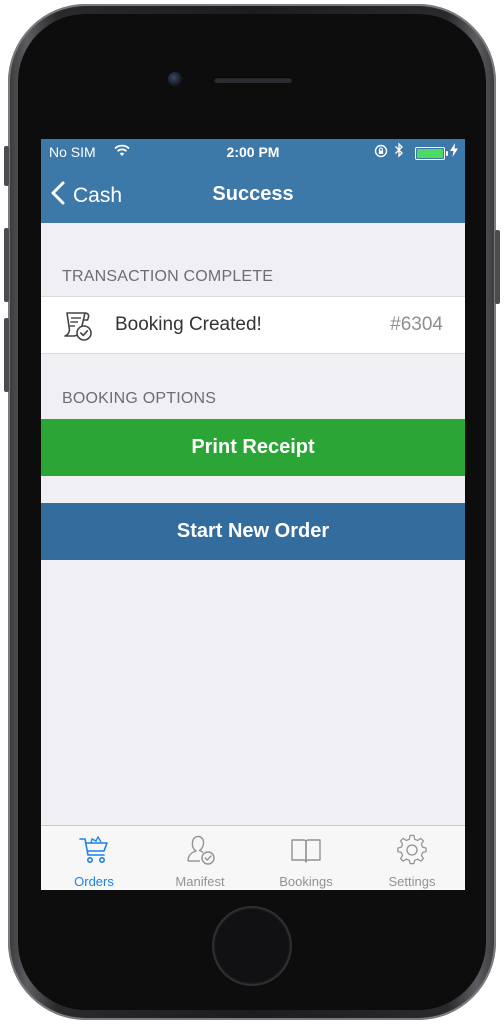 This screenshot has height=1024, width=504. Describe the element at coordinates (253, 531) in the screenshot. I see `start-new-order-button: Start New Order` at that location.